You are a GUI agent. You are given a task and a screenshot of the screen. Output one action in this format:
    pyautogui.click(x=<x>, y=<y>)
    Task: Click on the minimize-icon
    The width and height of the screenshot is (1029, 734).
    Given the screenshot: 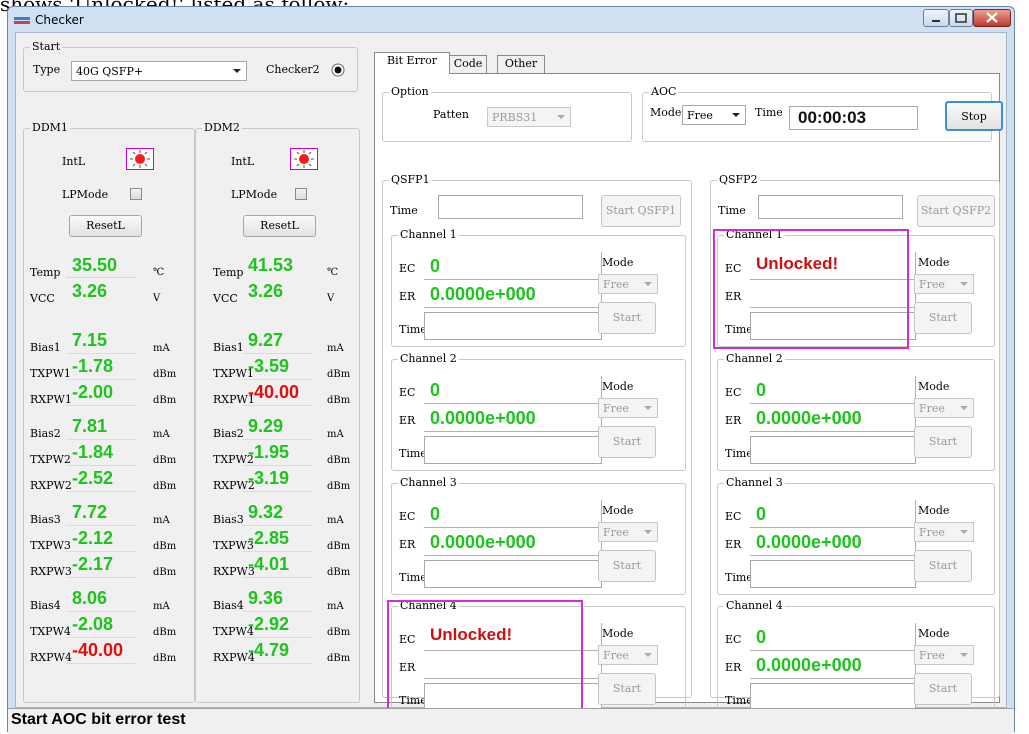 What is the action you would take?
    pyautogui.click(x=936, y=21)
    